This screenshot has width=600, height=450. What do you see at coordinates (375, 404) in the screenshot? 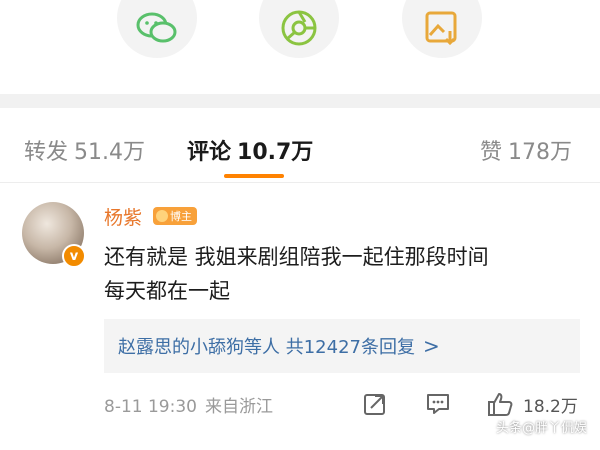
I see `forward-icon` at bounding box center [375, 404].